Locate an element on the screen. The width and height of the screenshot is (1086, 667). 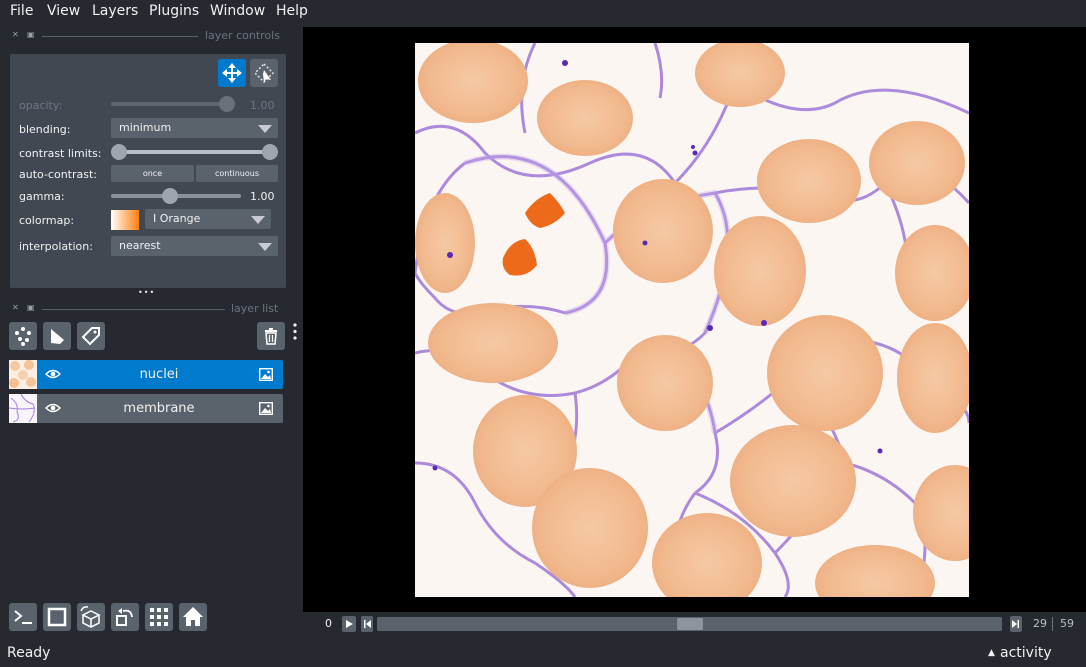
interpolation-dropdown: nearest is located at coordinates (194, 246).